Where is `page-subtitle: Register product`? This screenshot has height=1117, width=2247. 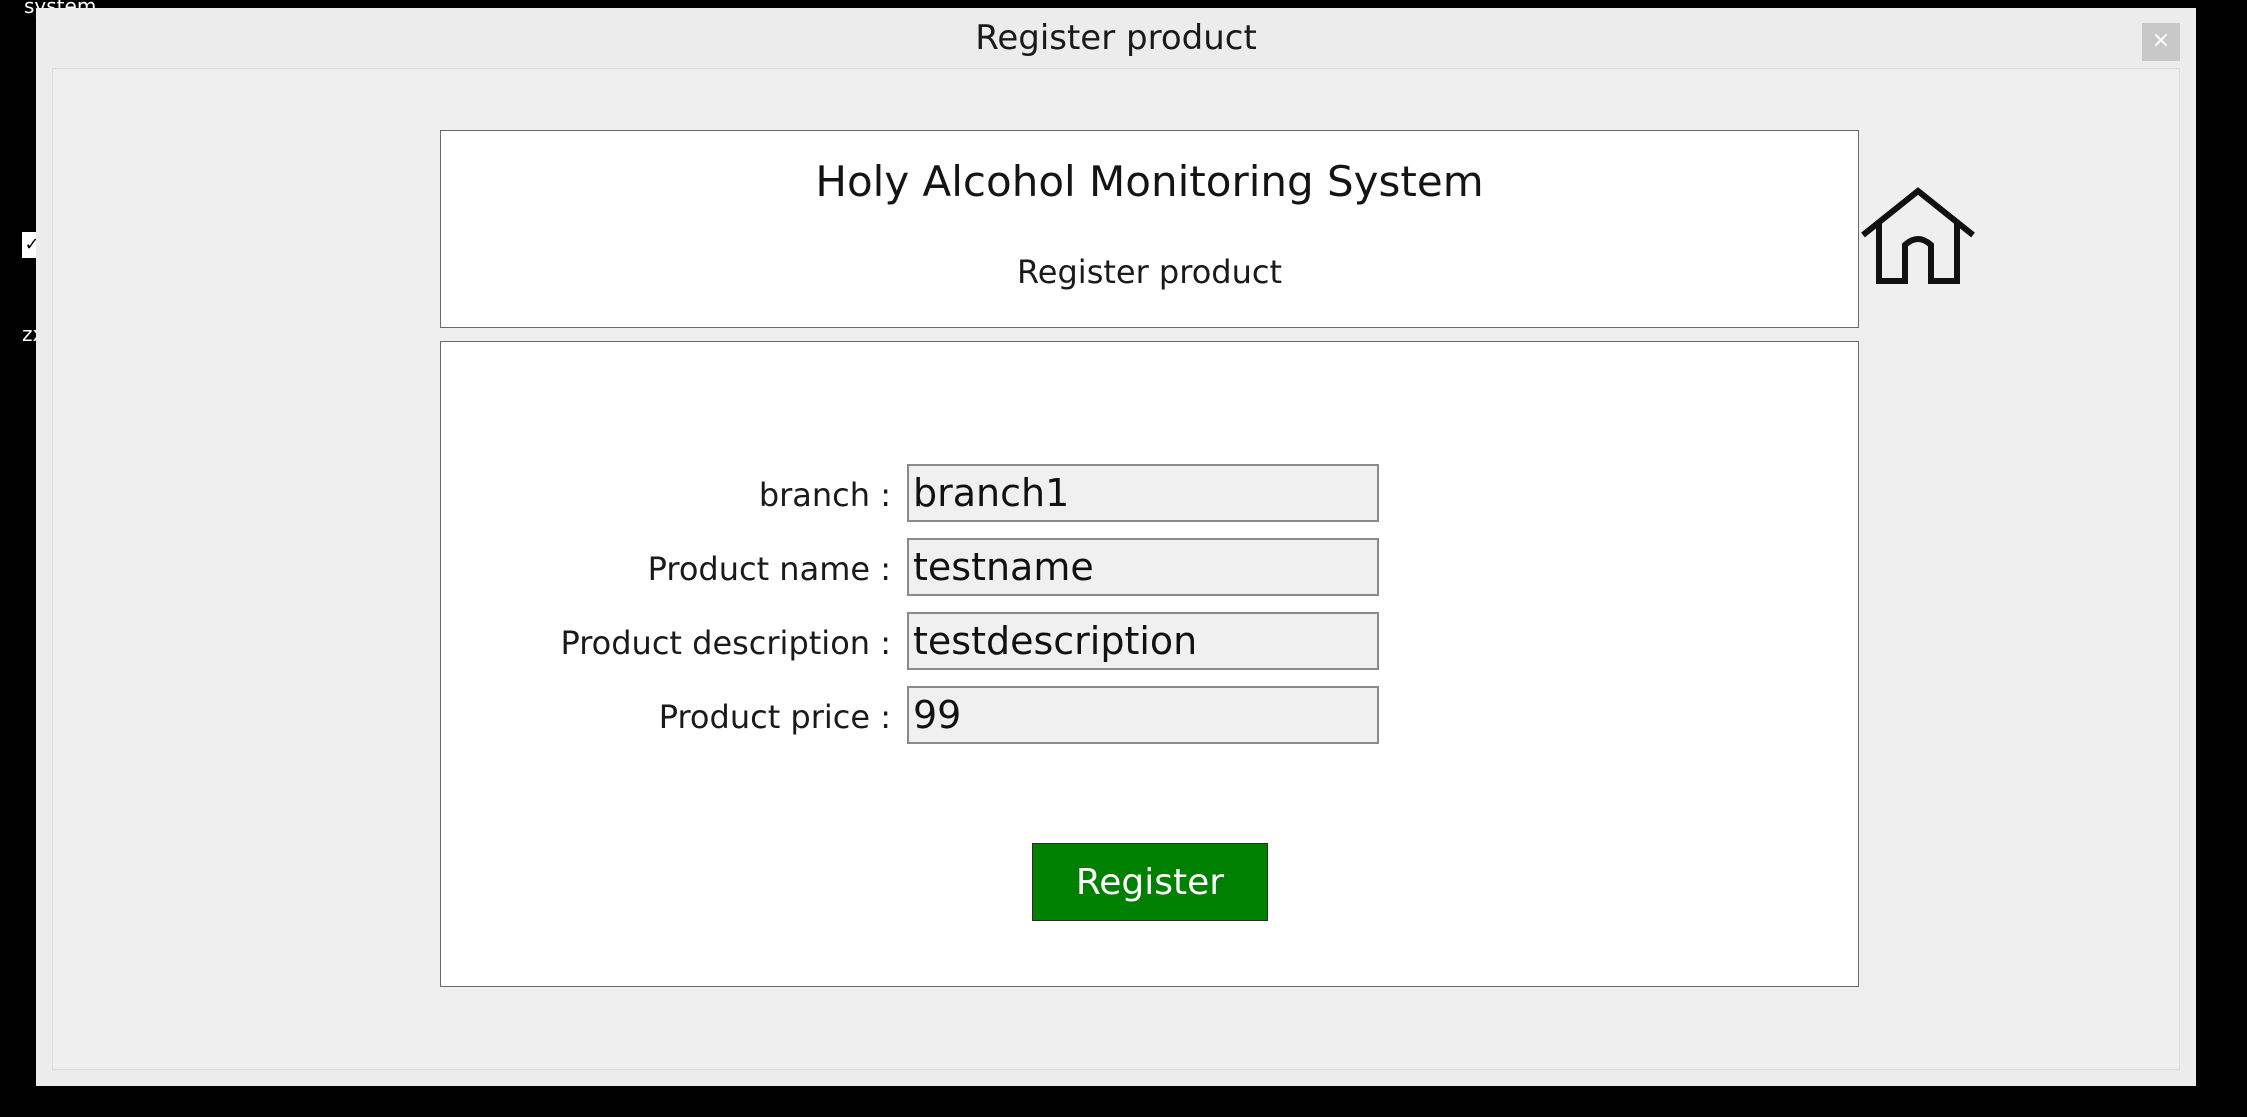 page-subtitle: Register product is located at coordinates (1149, 272).